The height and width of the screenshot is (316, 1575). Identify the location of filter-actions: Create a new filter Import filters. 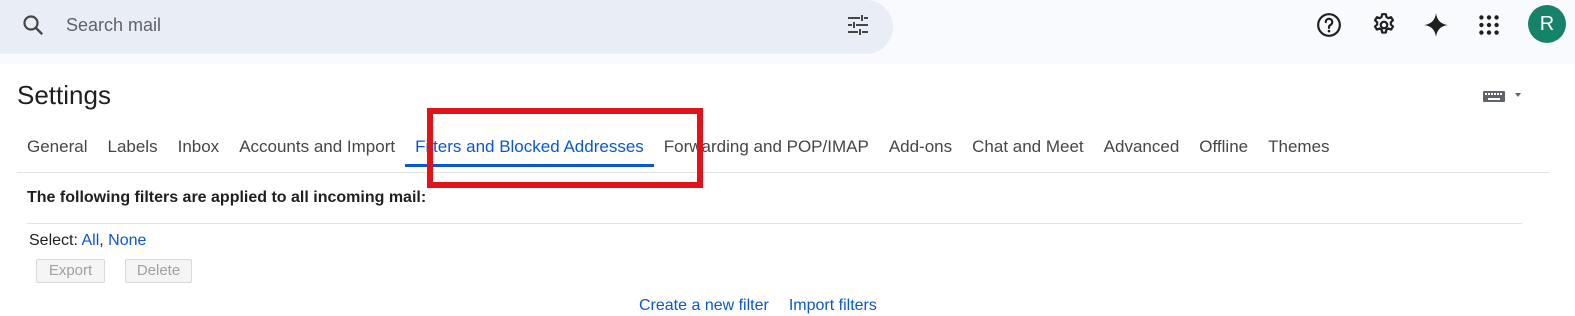
(758, 306).